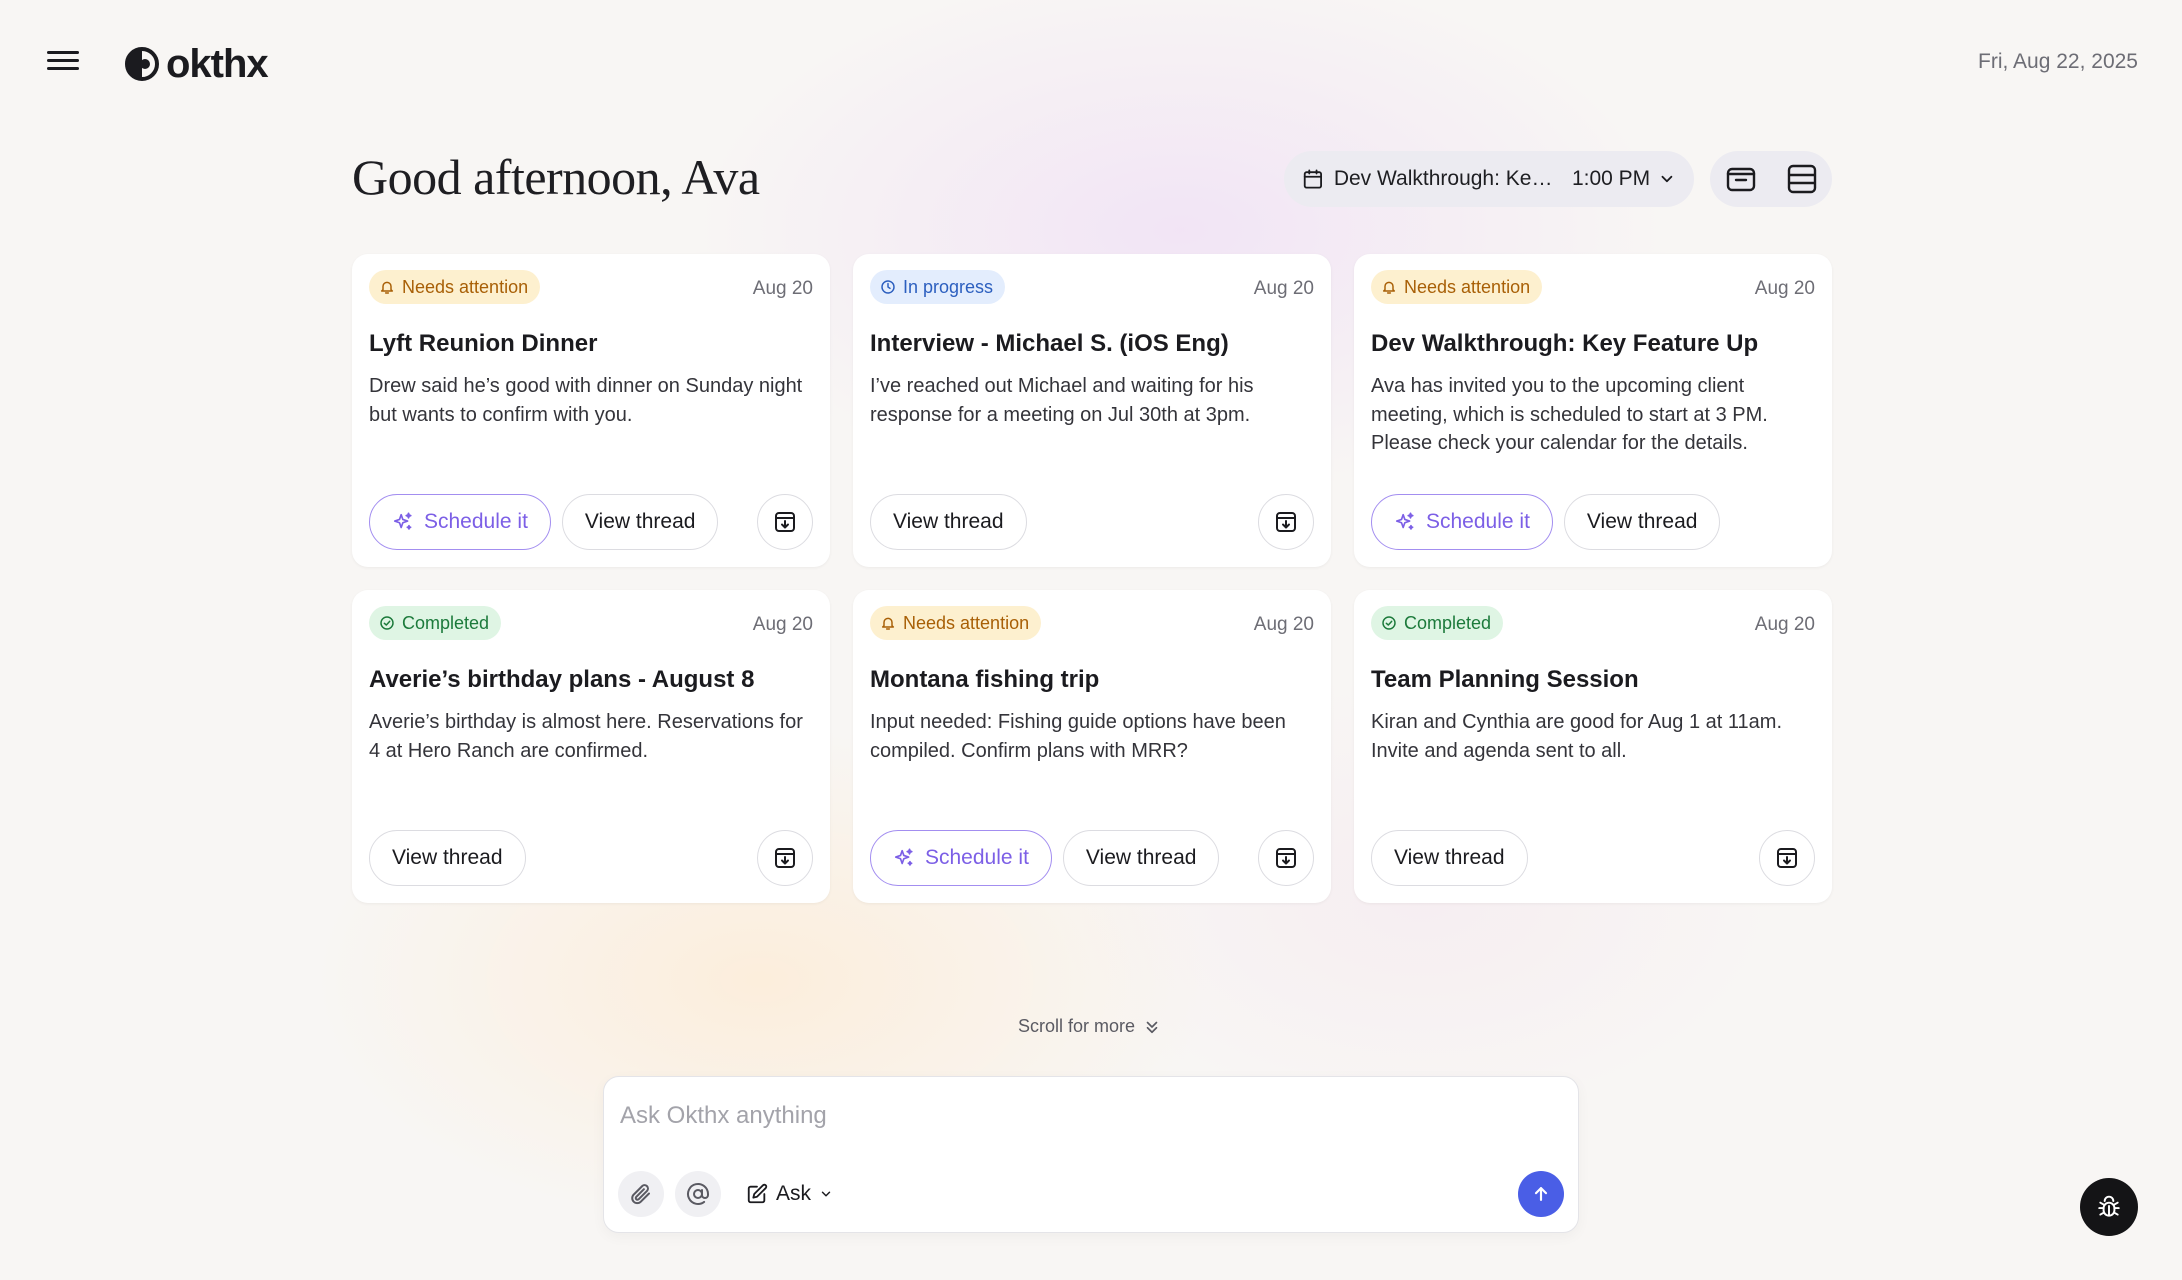 The height and width of the screenshot is (1280, 2182). Describe the element at coordinates (2058, 61) in the screenshot. I see `current-date: Fri, Aug 22, 2025` at that location.